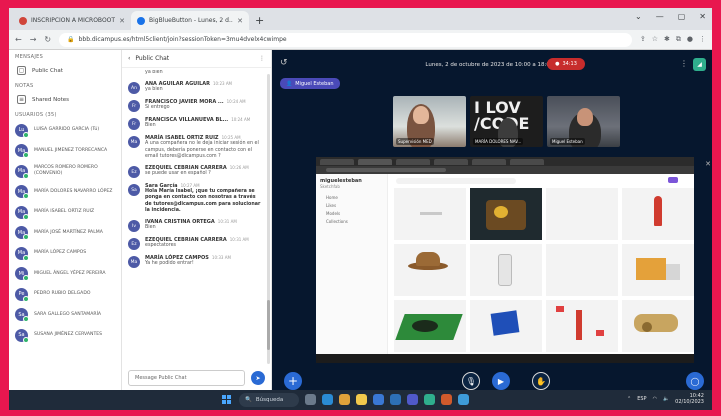 The height and width of the screenshot is (416, 721). Describe the element at coordinates (262, 58) in the screenshot. I see `chat-options-icon: ⋮` at that location.